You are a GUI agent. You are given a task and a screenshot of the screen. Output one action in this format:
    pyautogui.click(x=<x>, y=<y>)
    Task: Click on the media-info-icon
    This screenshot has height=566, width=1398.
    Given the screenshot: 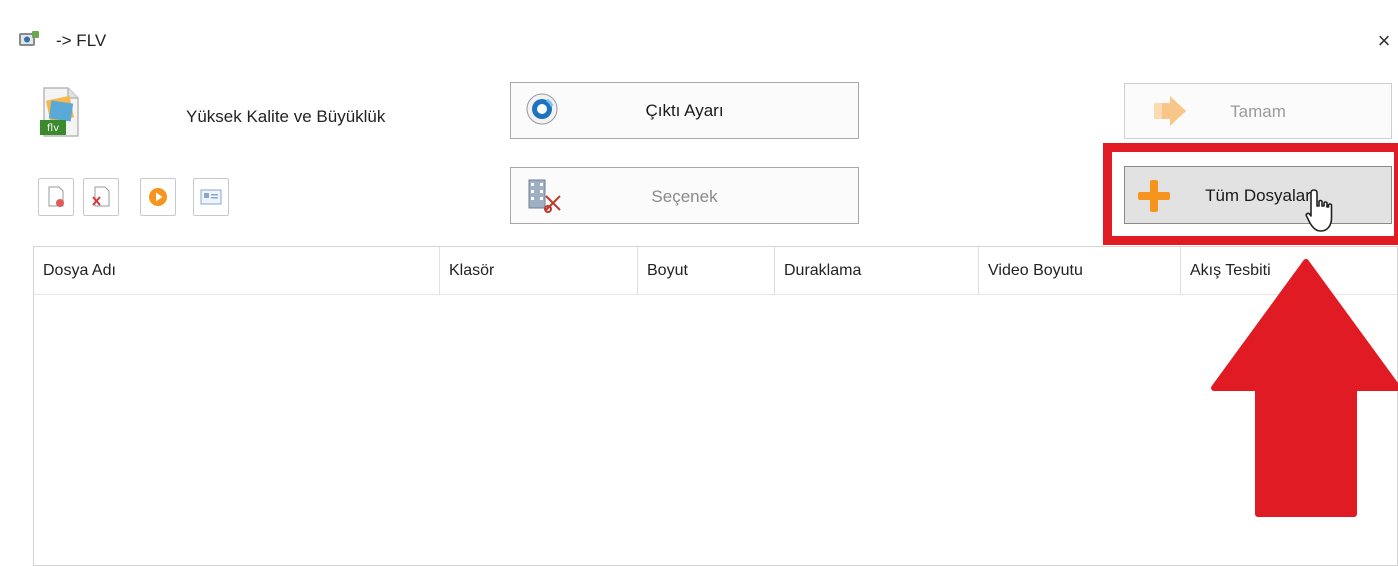 What is the action you would take?
    pyautogui.click(x=211, y=197)
    